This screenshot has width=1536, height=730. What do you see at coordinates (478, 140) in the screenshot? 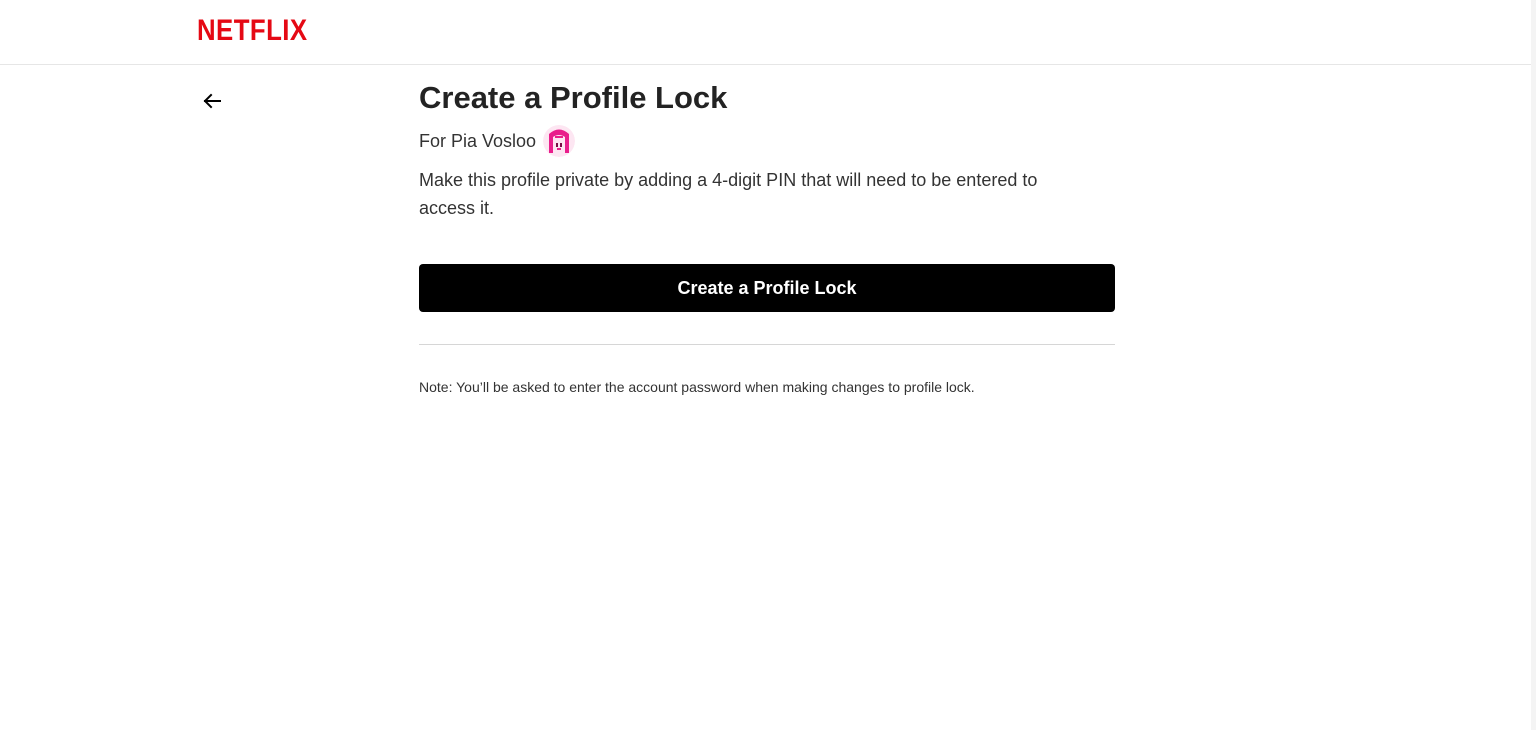
I see `profile-label: For Pia Vosloo` at bounding box center [478, 140].